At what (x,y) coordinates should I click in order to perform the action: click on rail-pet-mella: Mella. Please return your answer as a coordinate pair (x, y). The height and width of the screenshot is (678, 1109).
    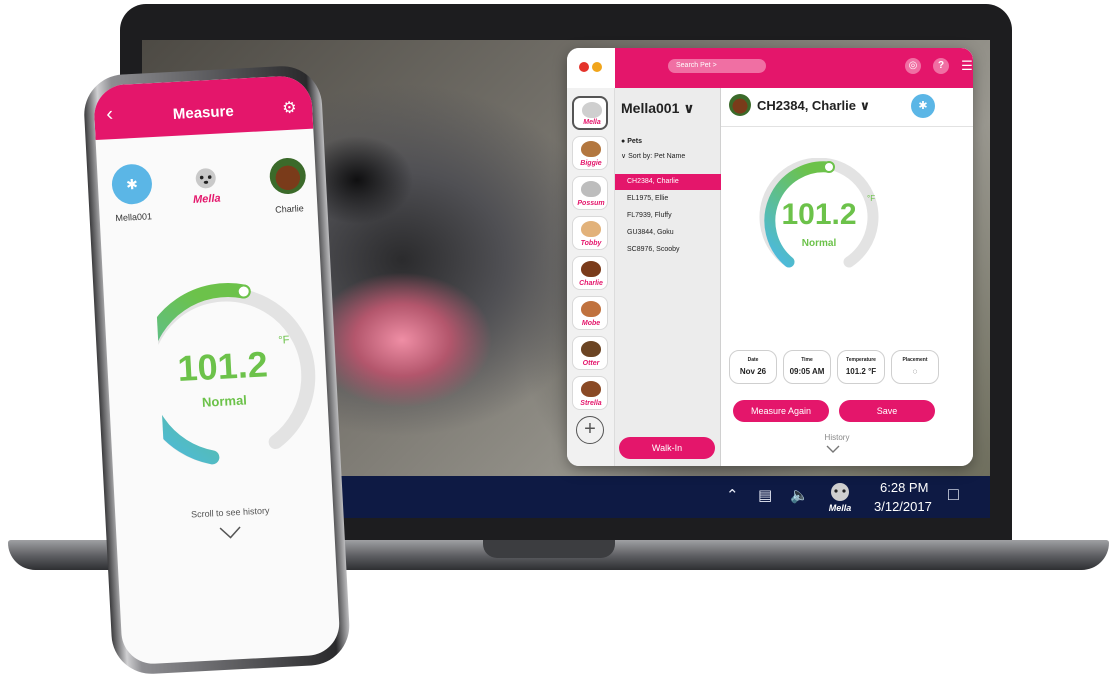
    Looking at the image, I should click on (590, 113).